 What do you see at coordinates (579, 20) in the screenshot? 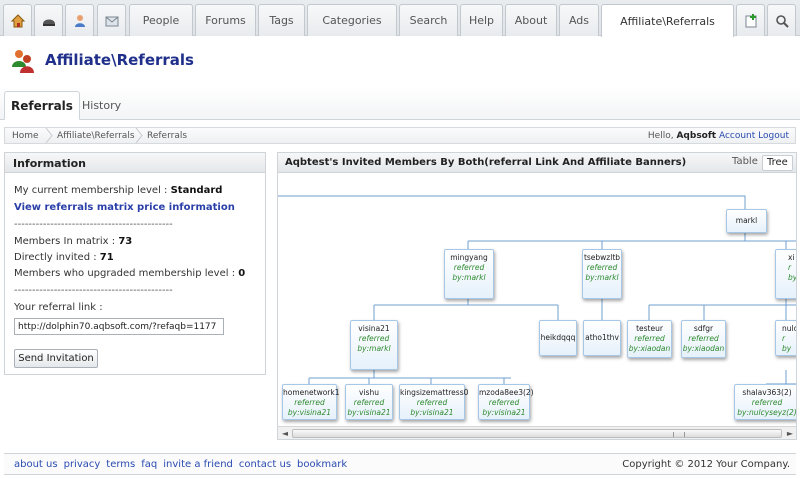
I see `tab-ads: Ads` at bounding box center [579, 20].